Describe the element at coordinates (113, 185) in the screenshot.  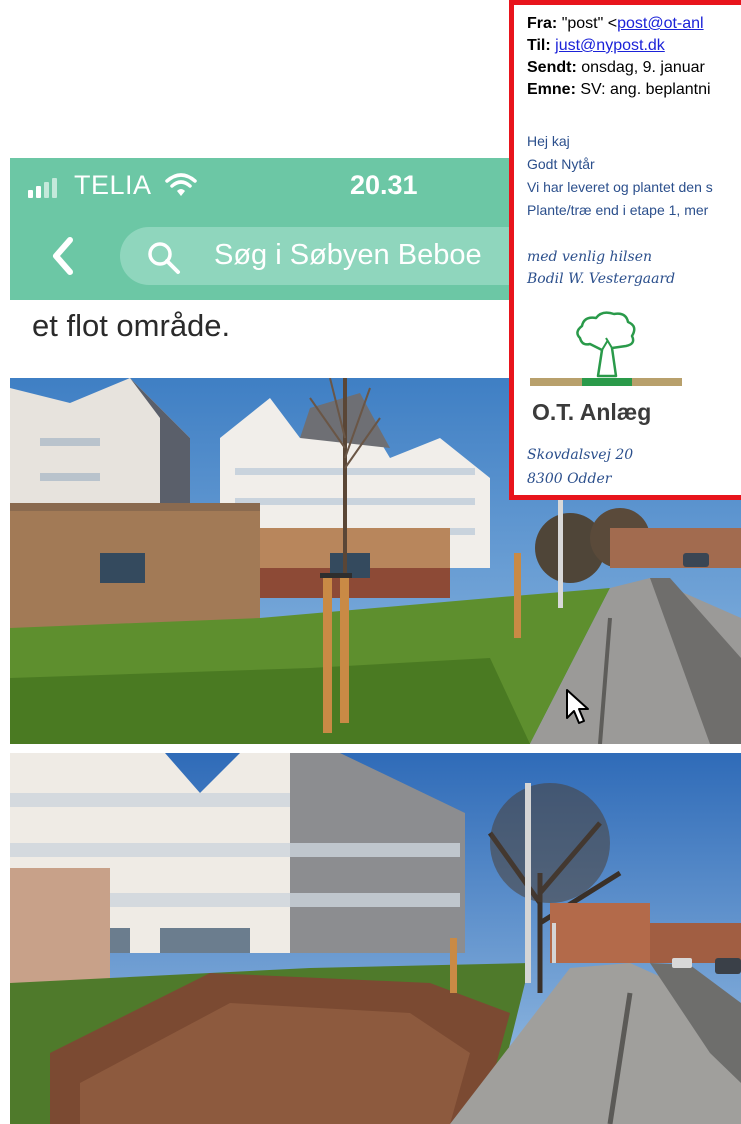
I see `carrier-name: TELIA` at that location.